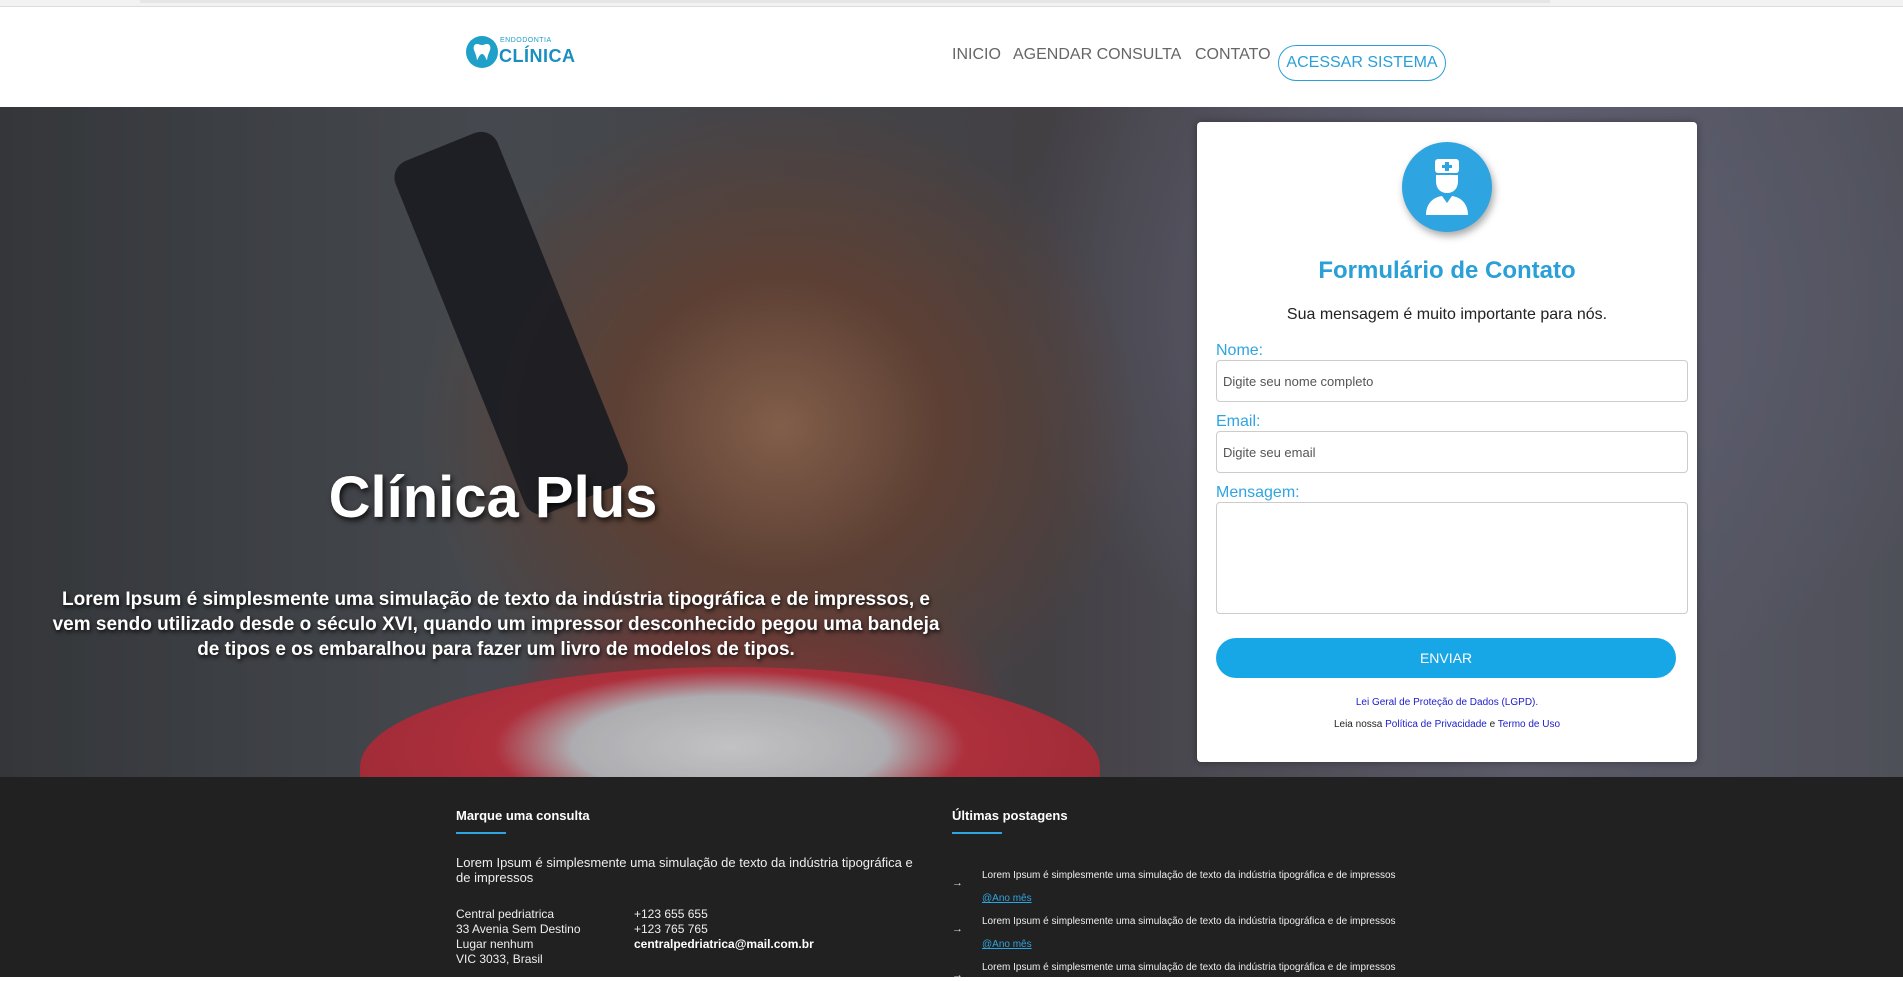 This screenshot has height=981, width=1903. Describe the element at coordinates (1492, 724) in the screenshot. I see `privacy-and: e` at that location.